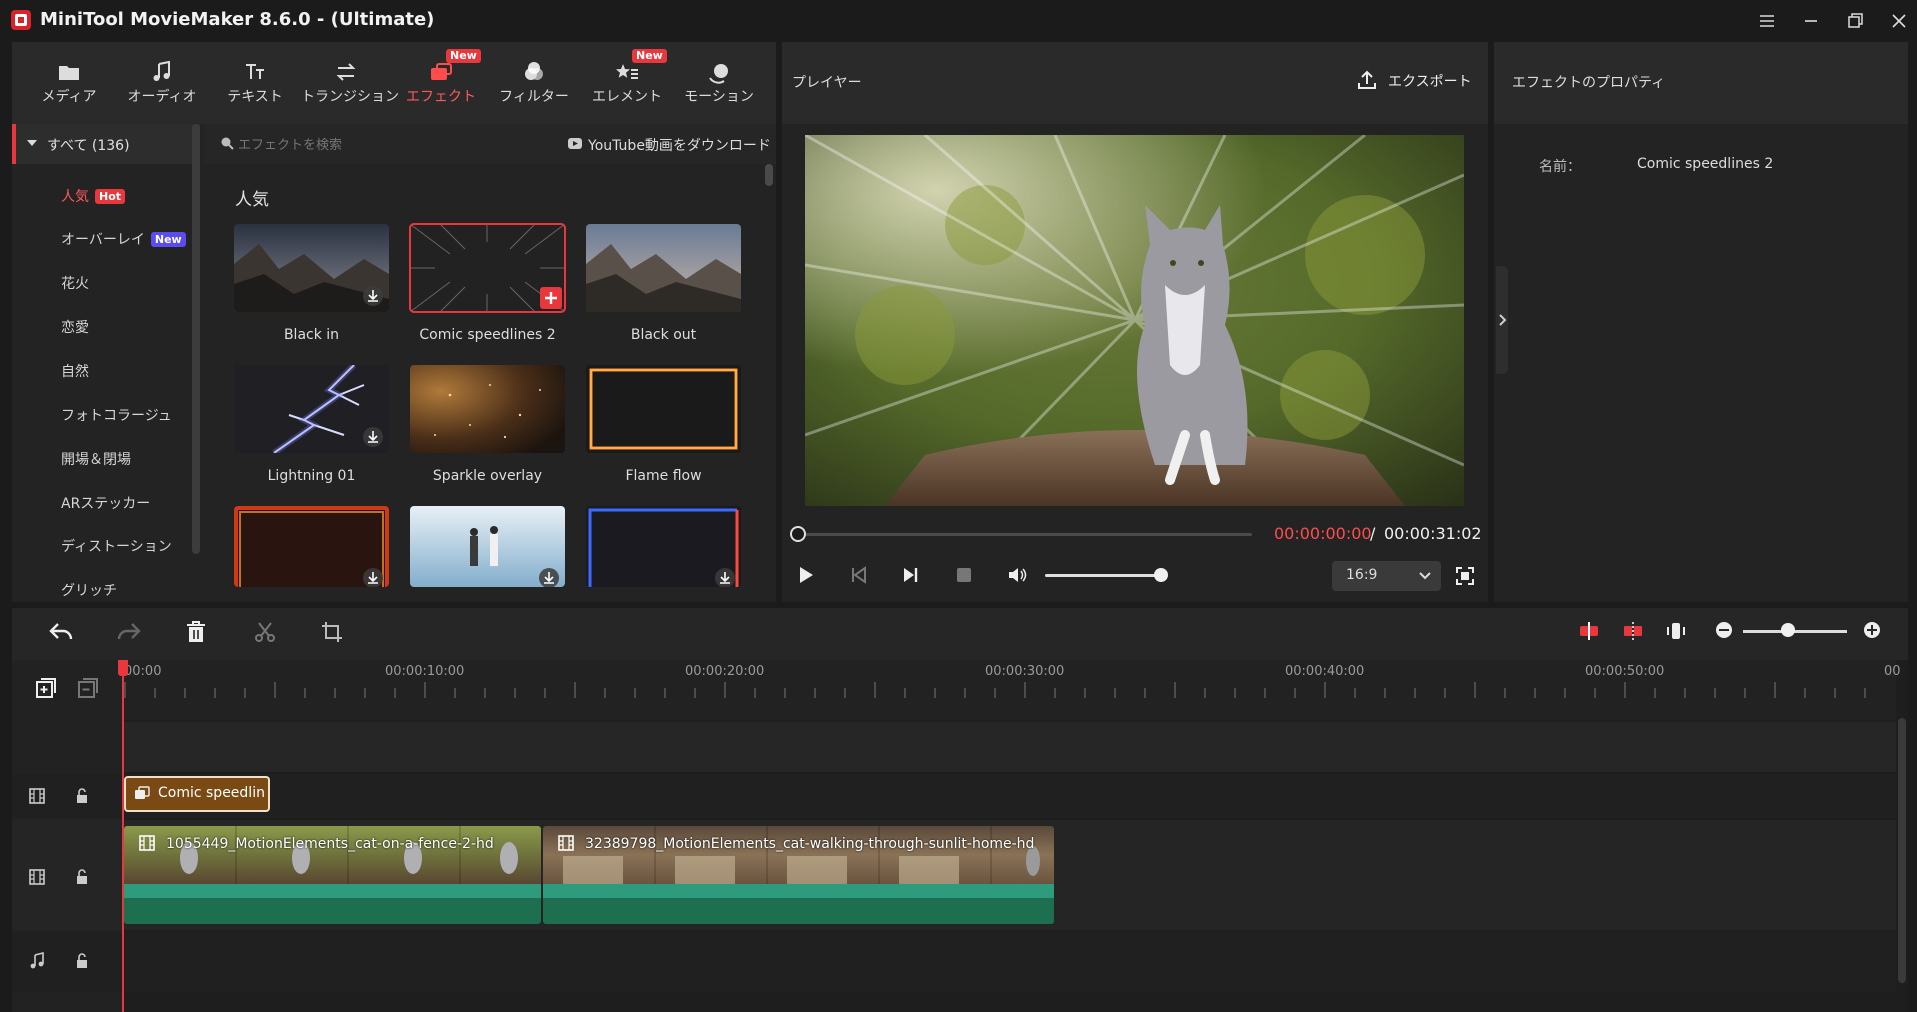  What do you see at coordinates (911, 575) in the screenshot?
I see `next-frame-icon` at bounding box center [911, 575].